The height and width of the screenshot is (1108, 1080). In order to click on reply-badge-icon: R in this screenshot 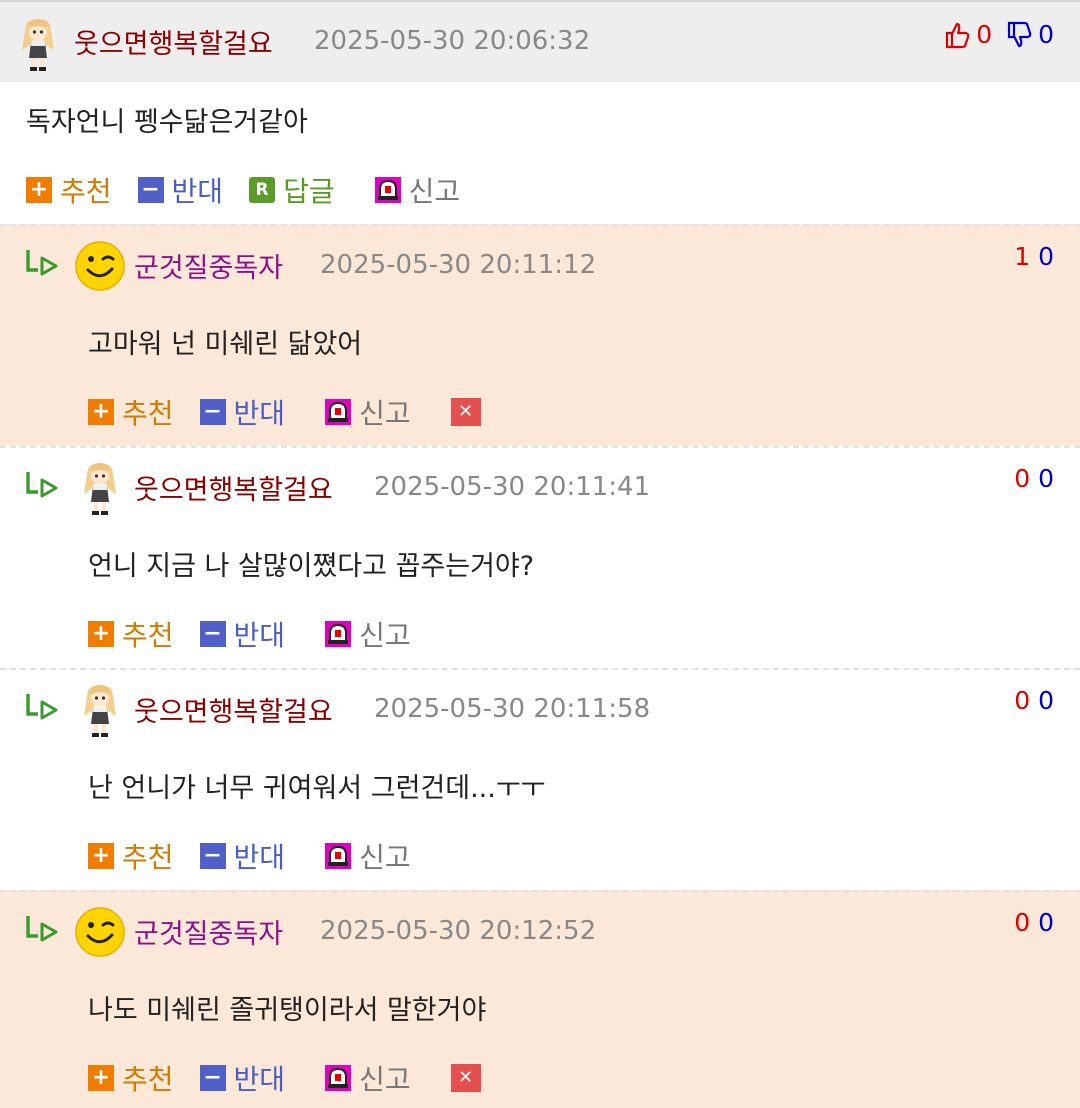, I will do `click(262, 190)`.